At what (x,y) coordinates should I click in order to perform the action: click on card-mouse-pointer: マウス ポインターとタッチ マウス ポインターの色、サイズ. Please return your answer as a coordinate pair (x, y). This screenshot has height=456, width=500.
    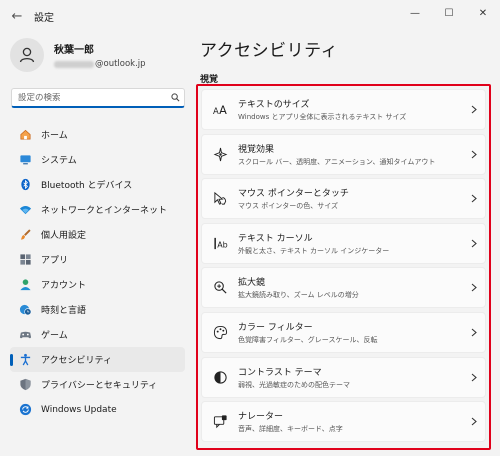
    Looking at the image, I should click on (343, 199).